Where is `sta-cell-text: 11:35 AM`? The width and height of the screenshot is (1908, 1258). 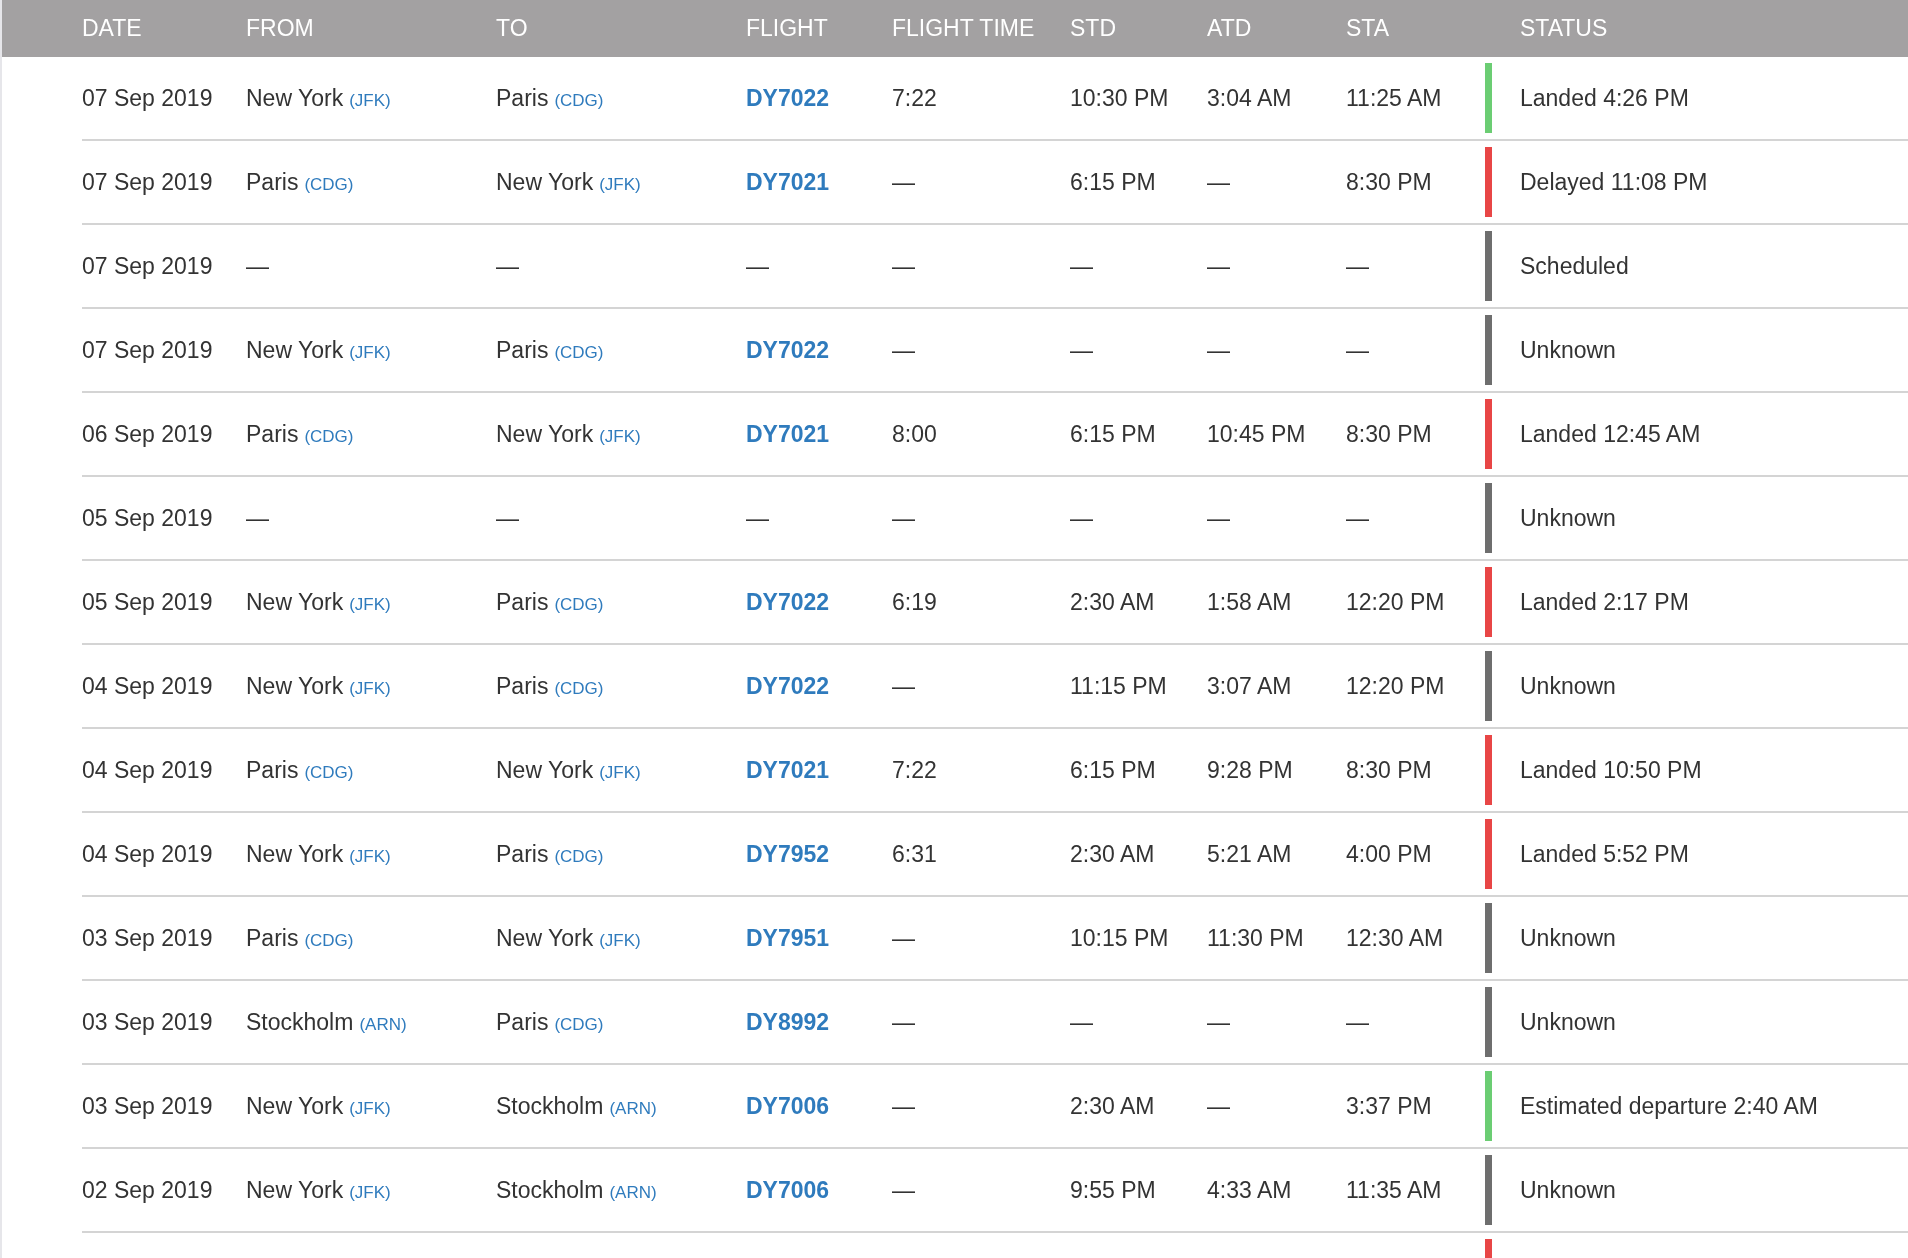
sta-cell-text: 11:35 AM is located at coordinates (1394, 1190).